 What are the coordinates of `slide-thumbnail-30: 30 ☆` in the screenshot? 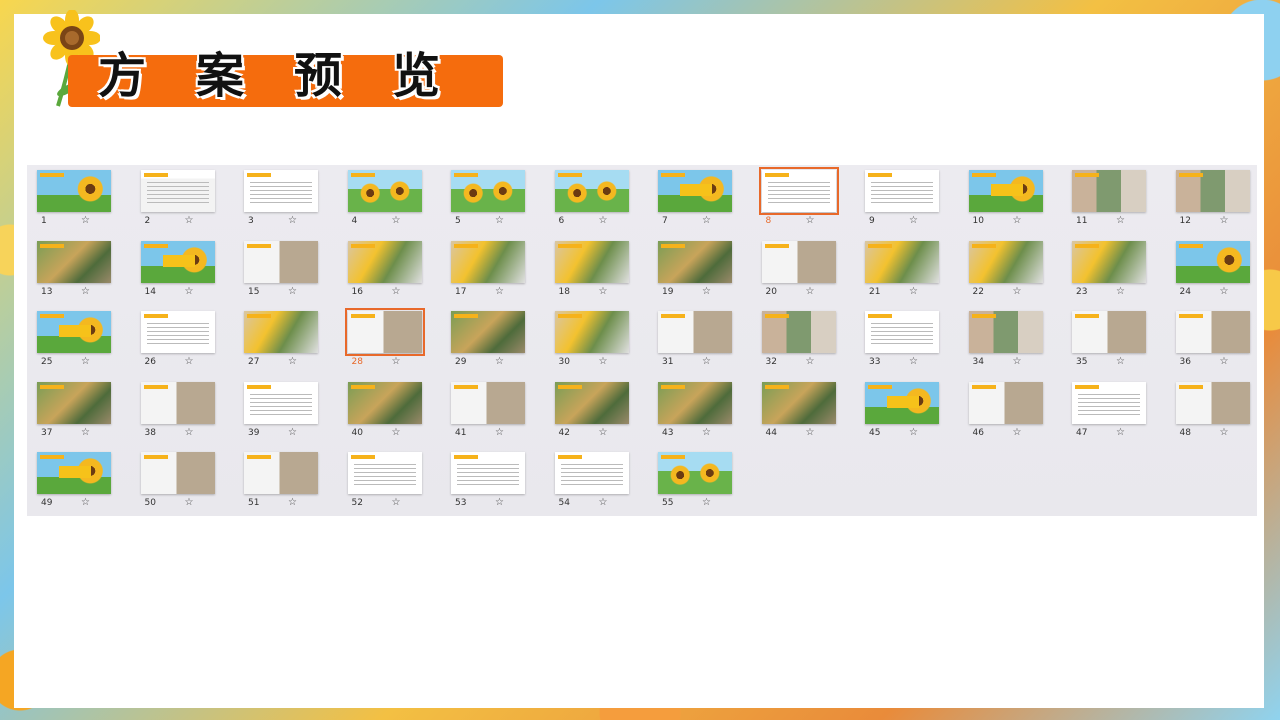 It's located at (590, 340).